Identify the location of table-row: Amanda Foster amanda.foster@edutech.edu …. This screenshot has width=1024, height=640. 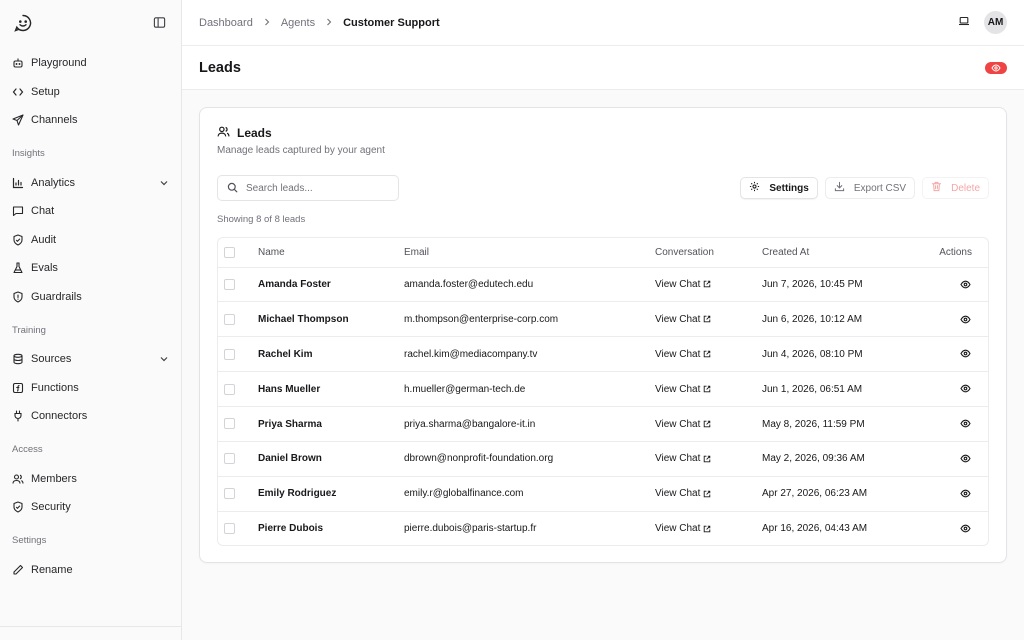
(603, 285).